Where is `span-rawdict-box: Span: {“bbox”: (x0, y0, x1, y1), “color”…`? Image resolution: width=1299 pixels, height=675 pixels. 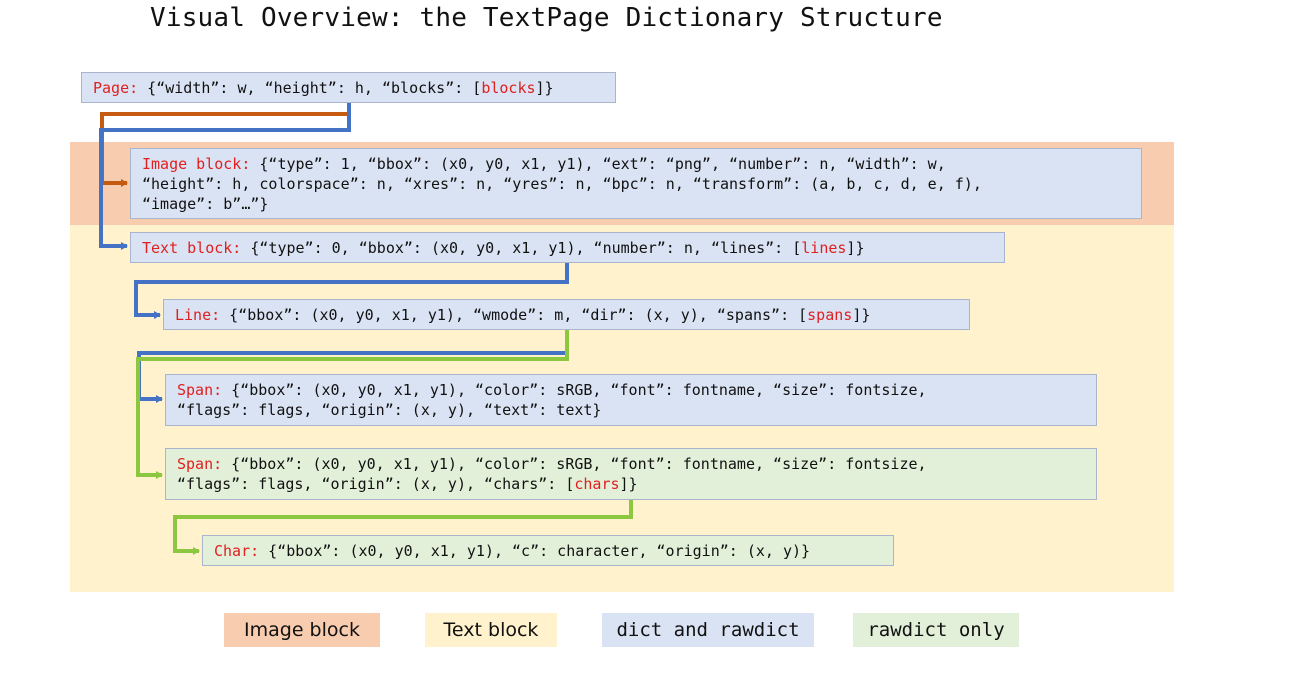
span-rawdict-box: Span: {“bbox”: (x0, y0, x1, y1), “color”… is located at coordinates (631, 474).